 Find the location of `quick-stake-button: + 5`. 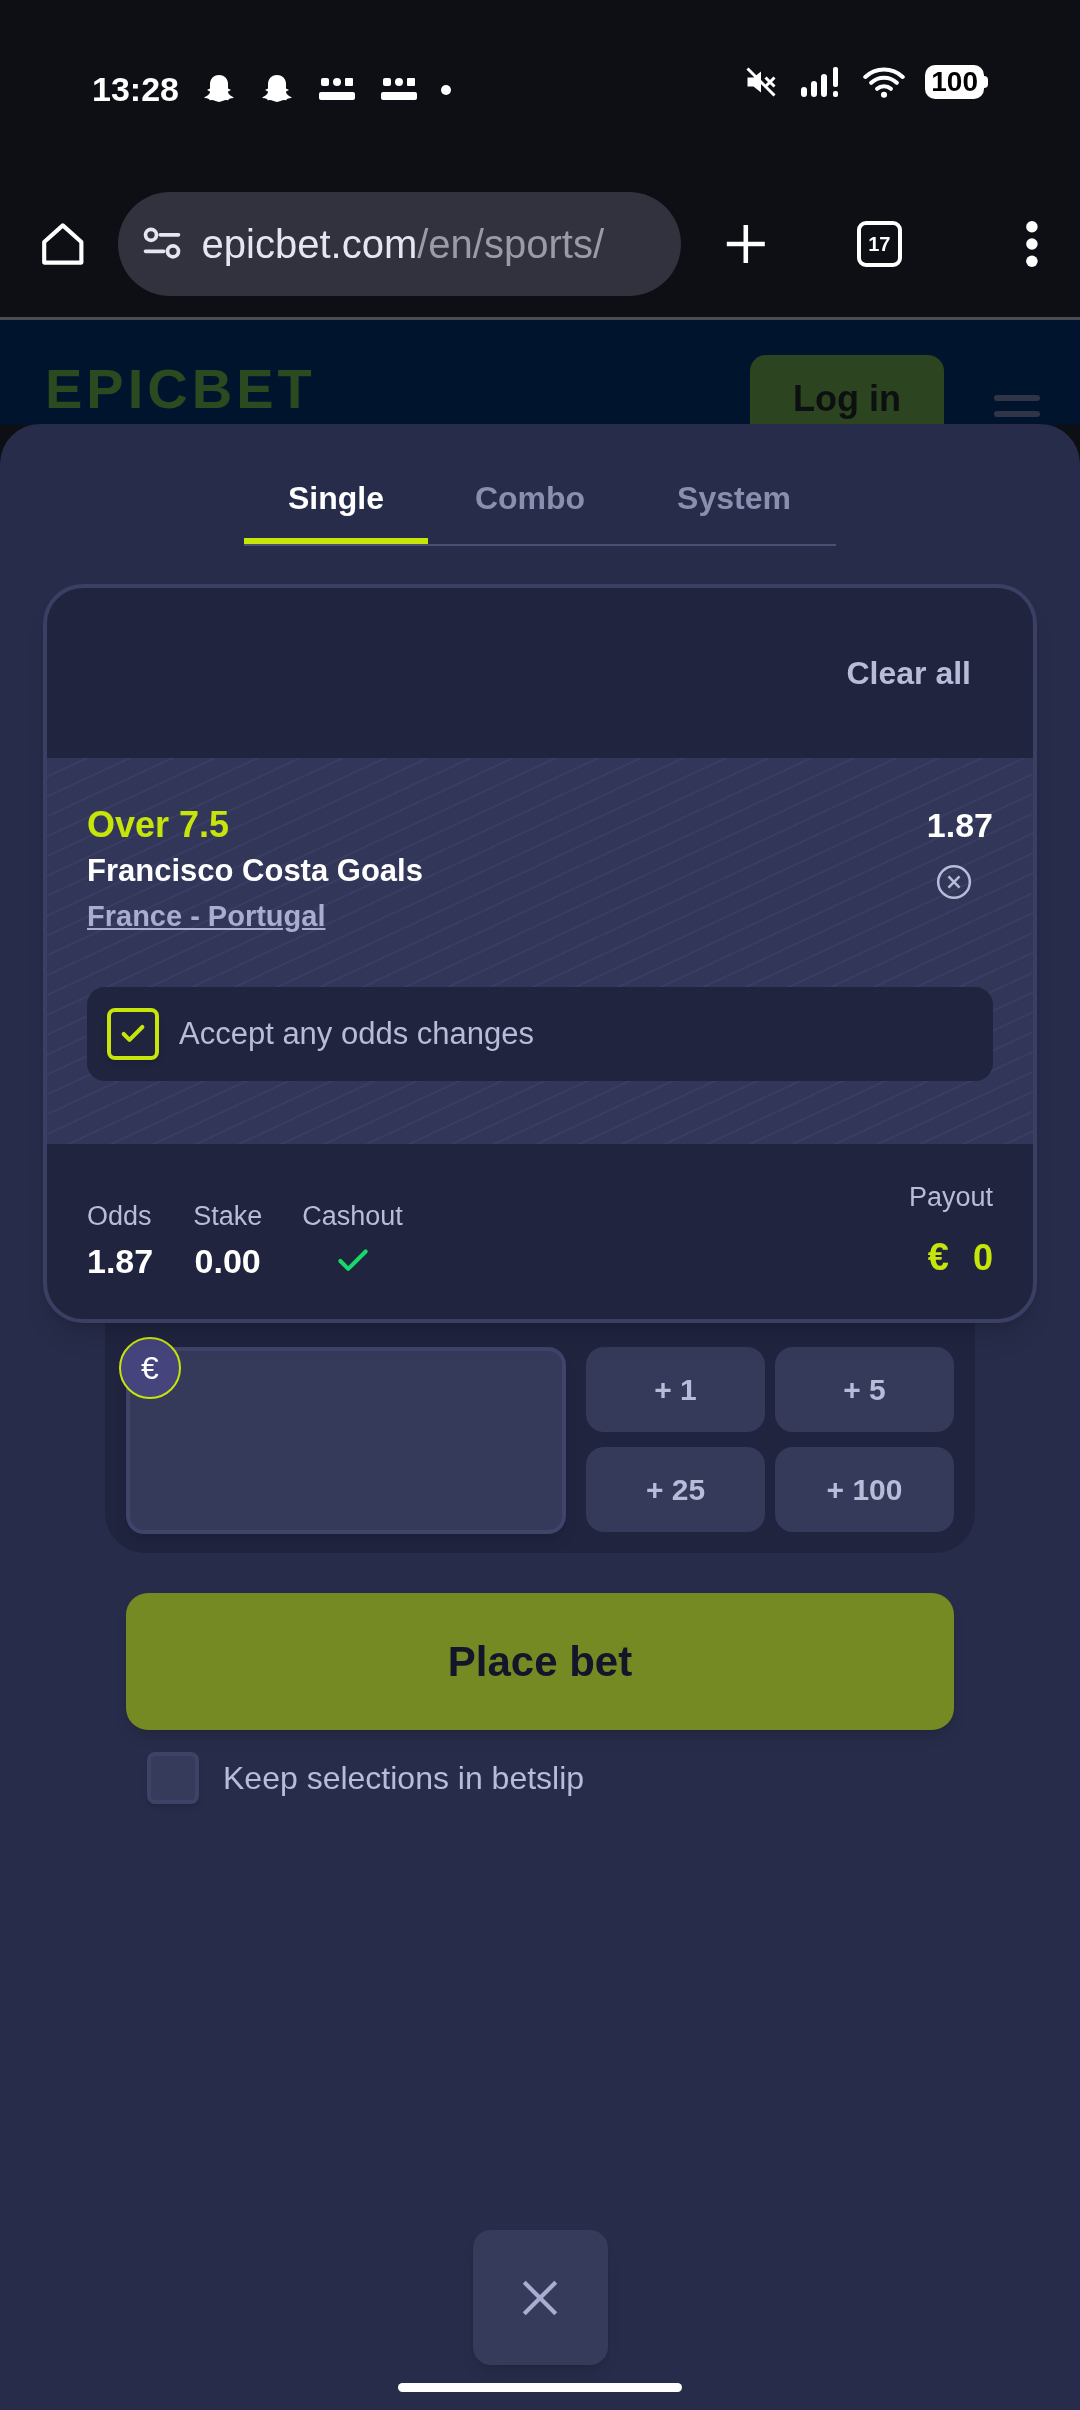

quick-stake-button: + 5 is located at coordinates (864, 1389).